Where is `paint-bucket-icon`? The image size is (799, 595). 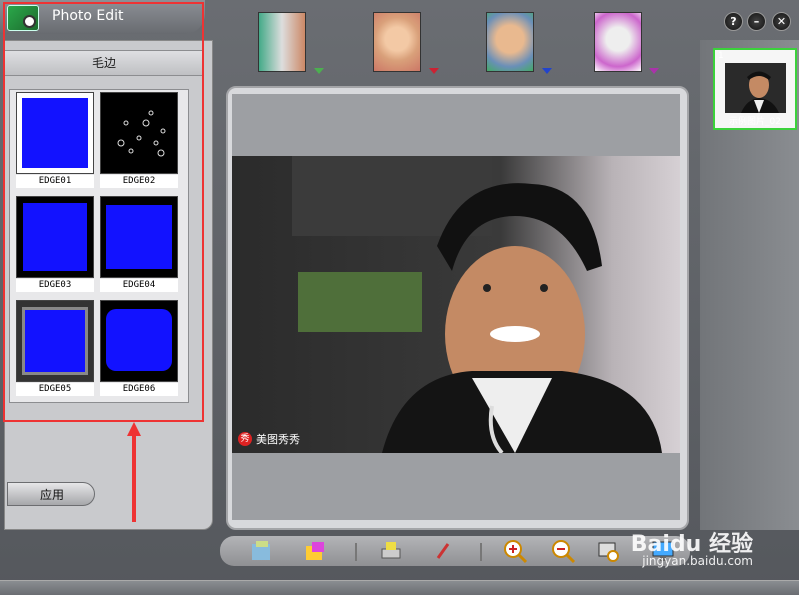
paint-bucket-icon is located at coordinates (315, 551).